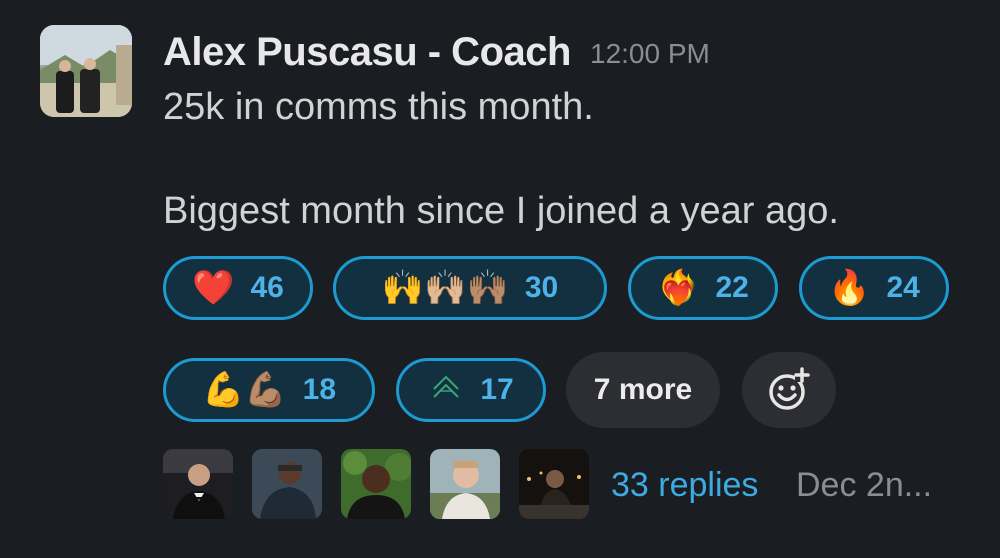  I want to click on add-reaction-button, so click(789, 390).